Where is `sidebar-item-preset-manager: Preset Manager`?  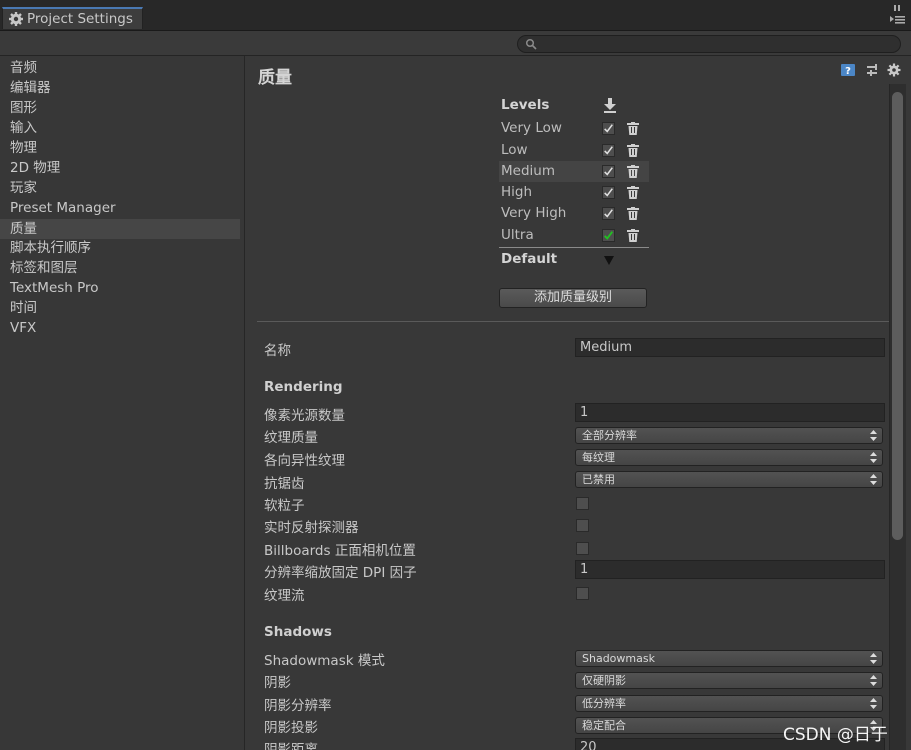
sidebar-item-preset-manager: Preset Manager is located at coordinates (120, 208).